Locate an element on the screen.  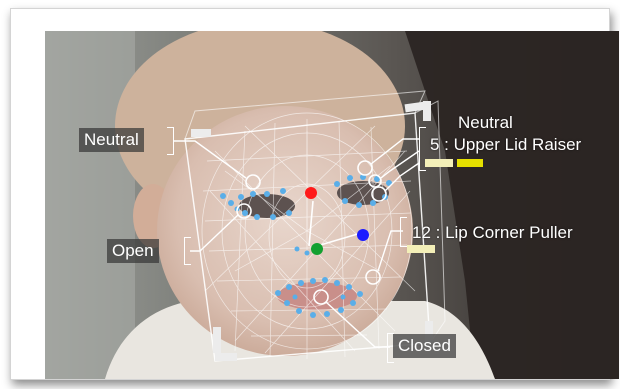
red-landmark is located at coordinates (311, 193).